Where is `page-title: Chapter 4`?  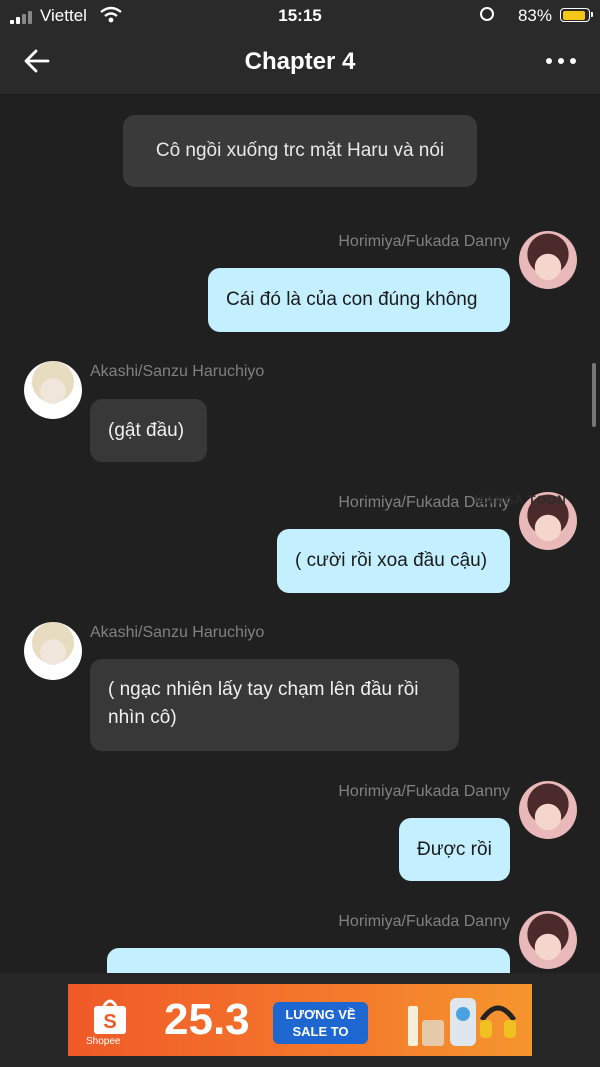 page-title: Chapter 4 is located at coordinates (300, 61).